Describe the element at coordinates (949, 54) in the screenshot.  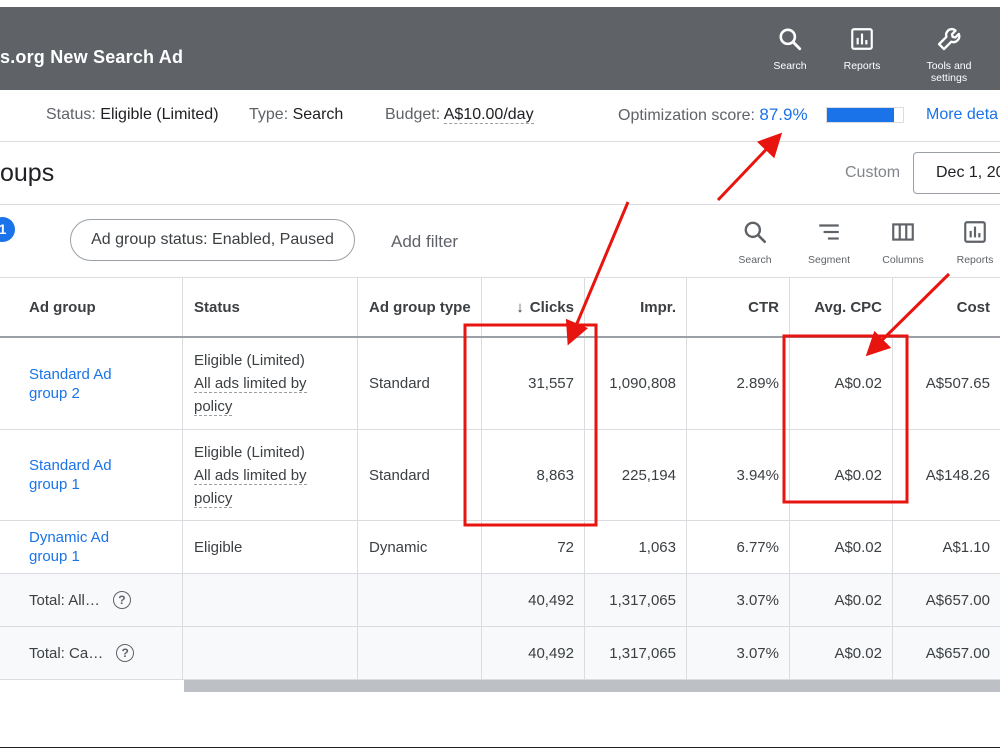
I see `topbar-tools-button: Tools and settings` at that location.